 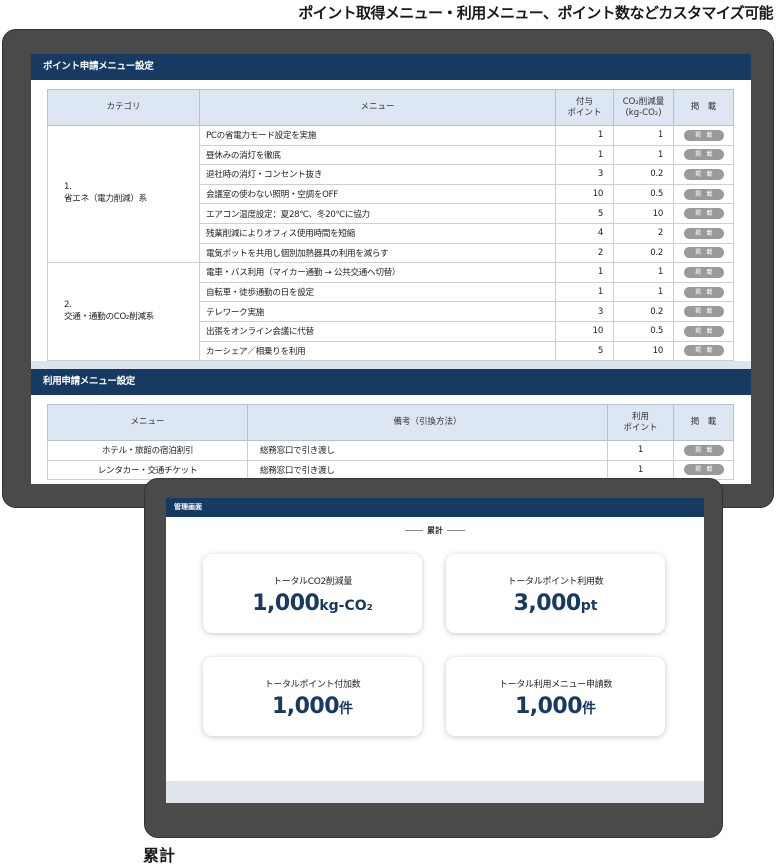 I want to click on co2-cell: 0.5, so click(x=643, y=194).